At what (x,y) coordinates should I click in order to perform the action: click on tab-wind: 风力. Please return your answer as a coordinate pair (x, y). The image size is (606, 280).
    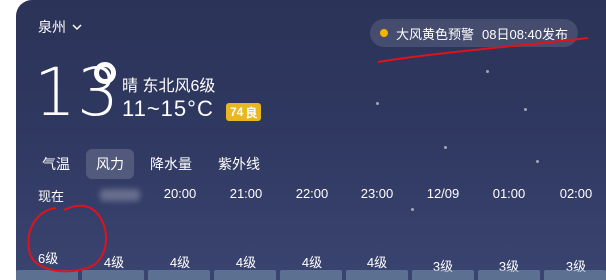
    Looking at the image, I should click on (110, 164).